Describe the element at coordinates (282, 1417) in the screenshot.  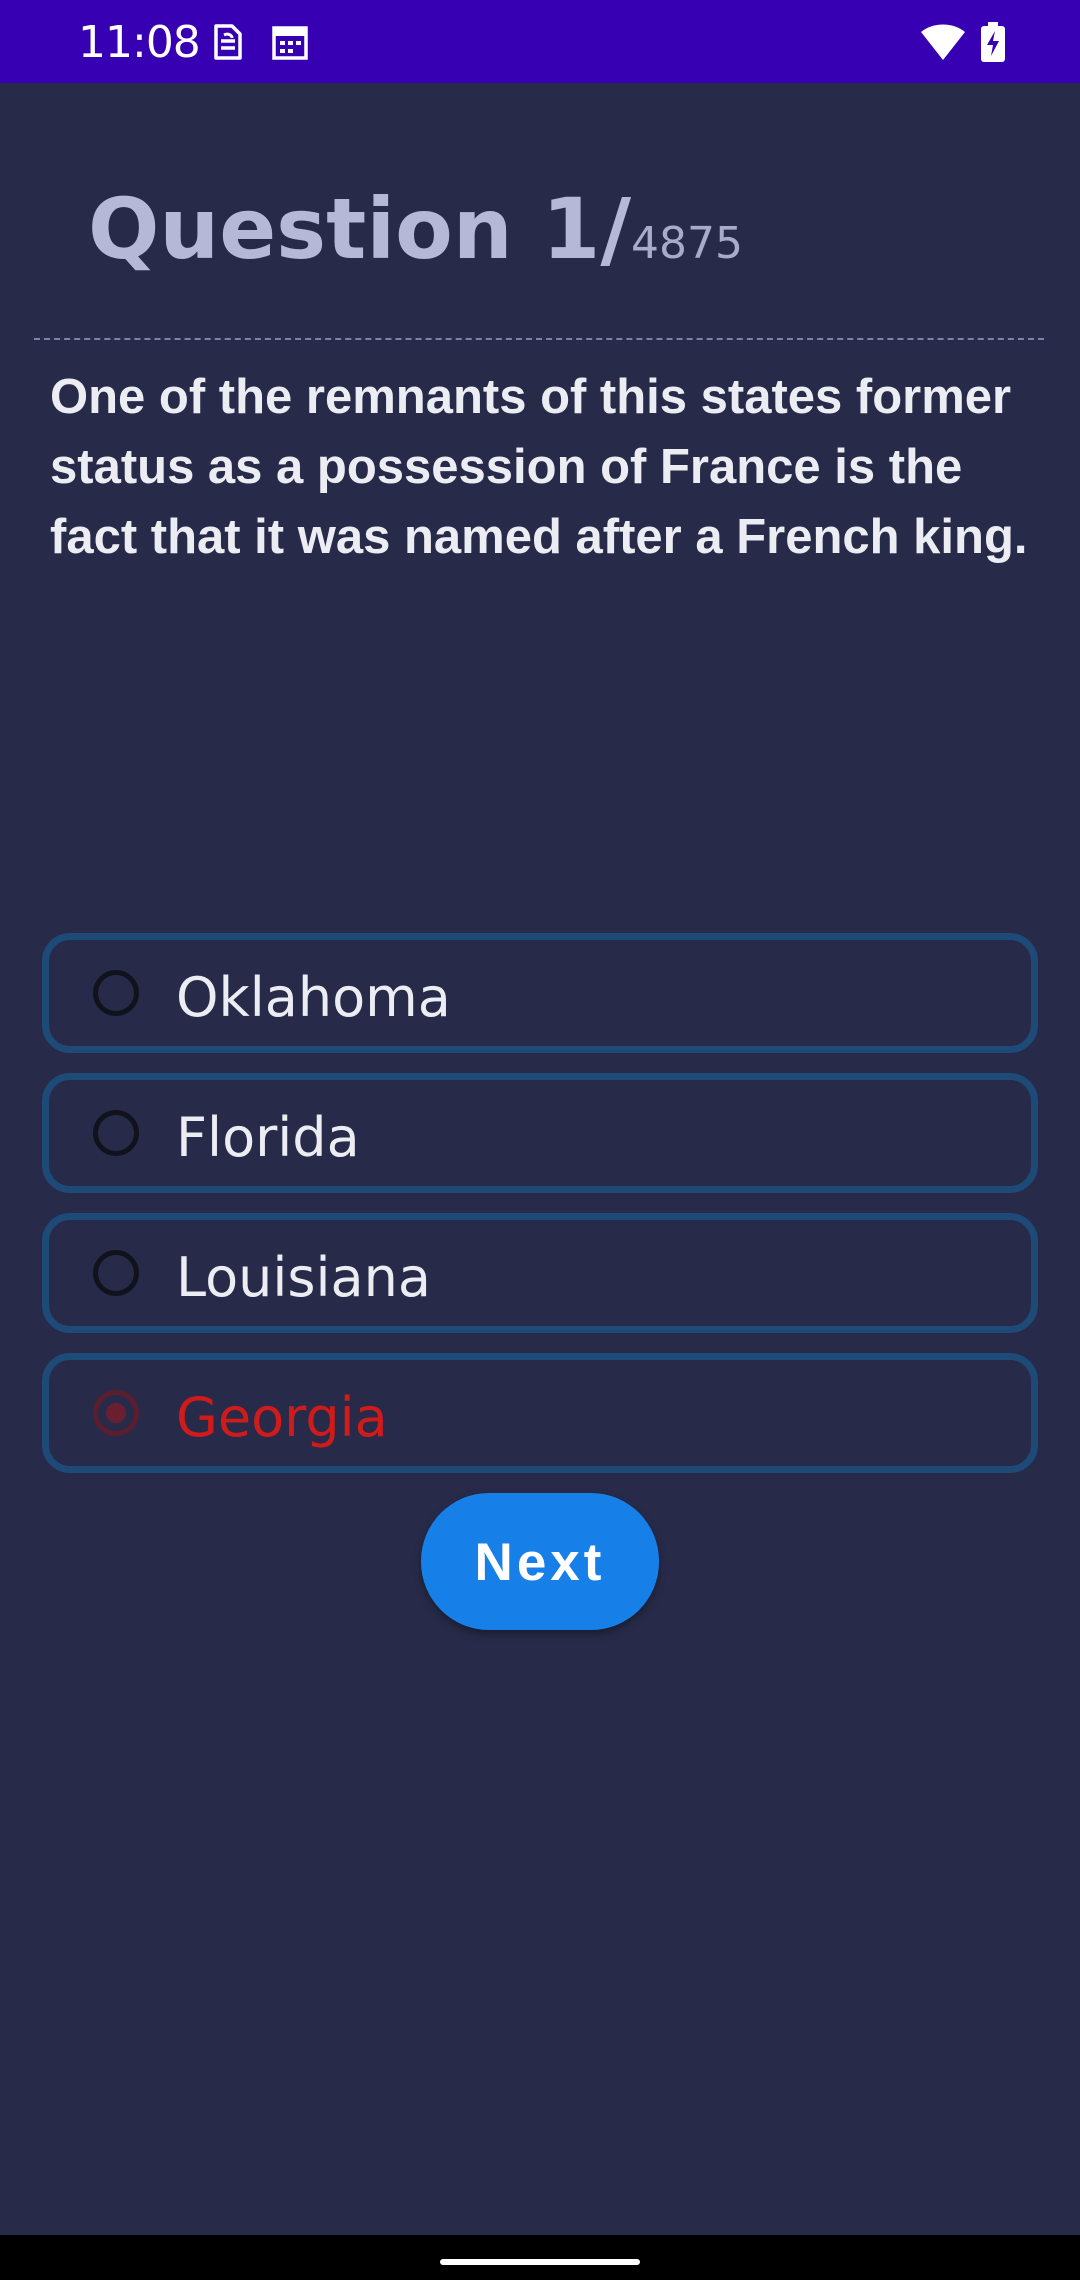
I see `option-label-wrong: Georgia` at that location.